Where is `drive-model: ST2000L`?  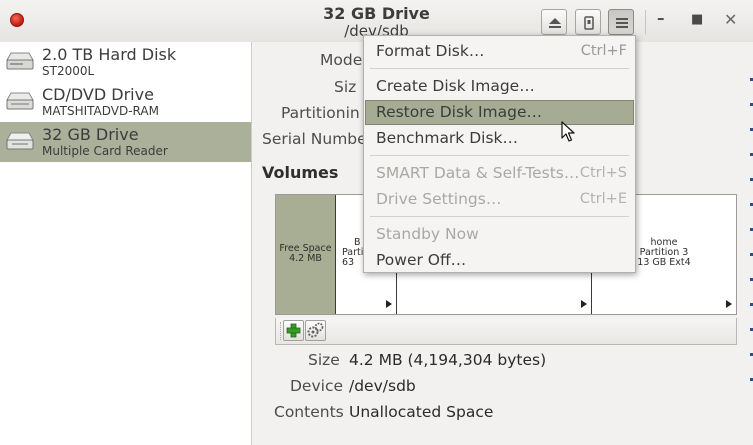
drive-model: ST2000L is located at coordinates (68, 71).